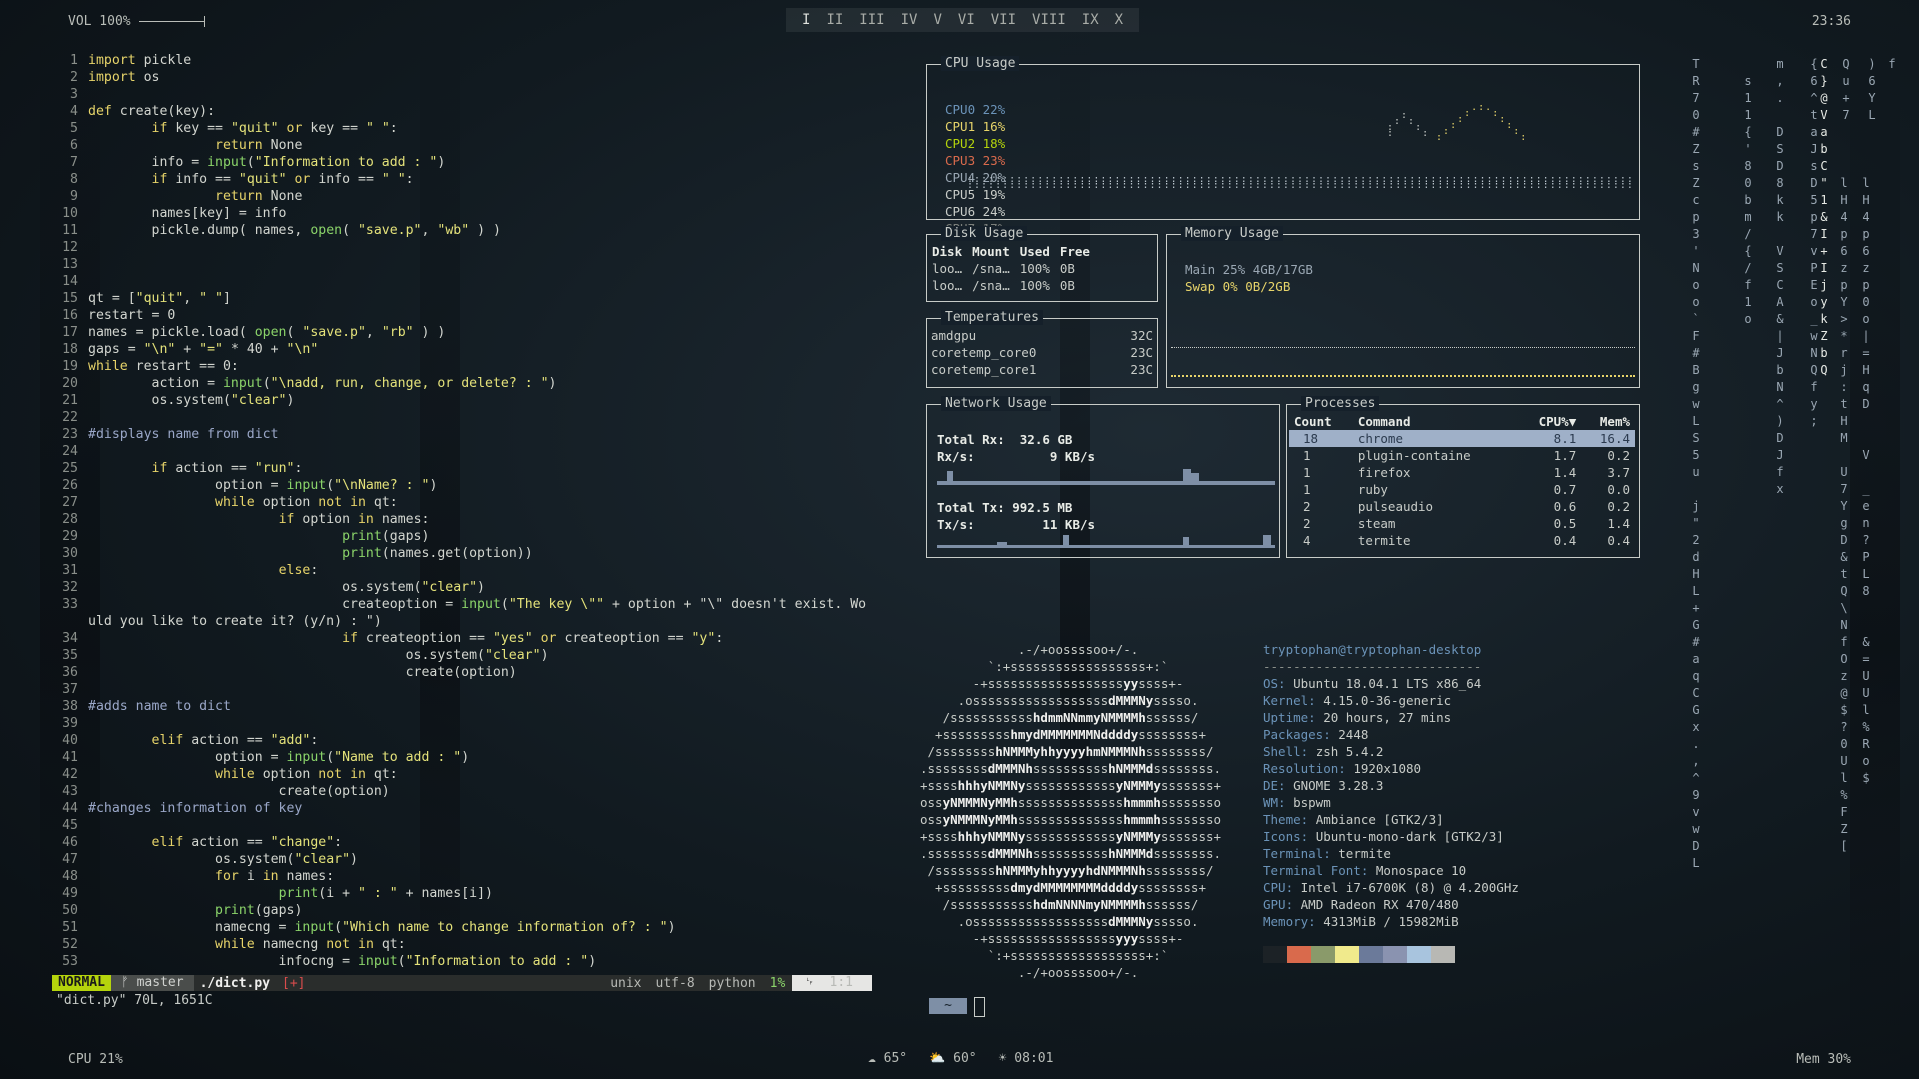  Describe the element at coordinates (463, 842) in the screenshot. I see `code-line: 46 elif action == "change":` at that location.